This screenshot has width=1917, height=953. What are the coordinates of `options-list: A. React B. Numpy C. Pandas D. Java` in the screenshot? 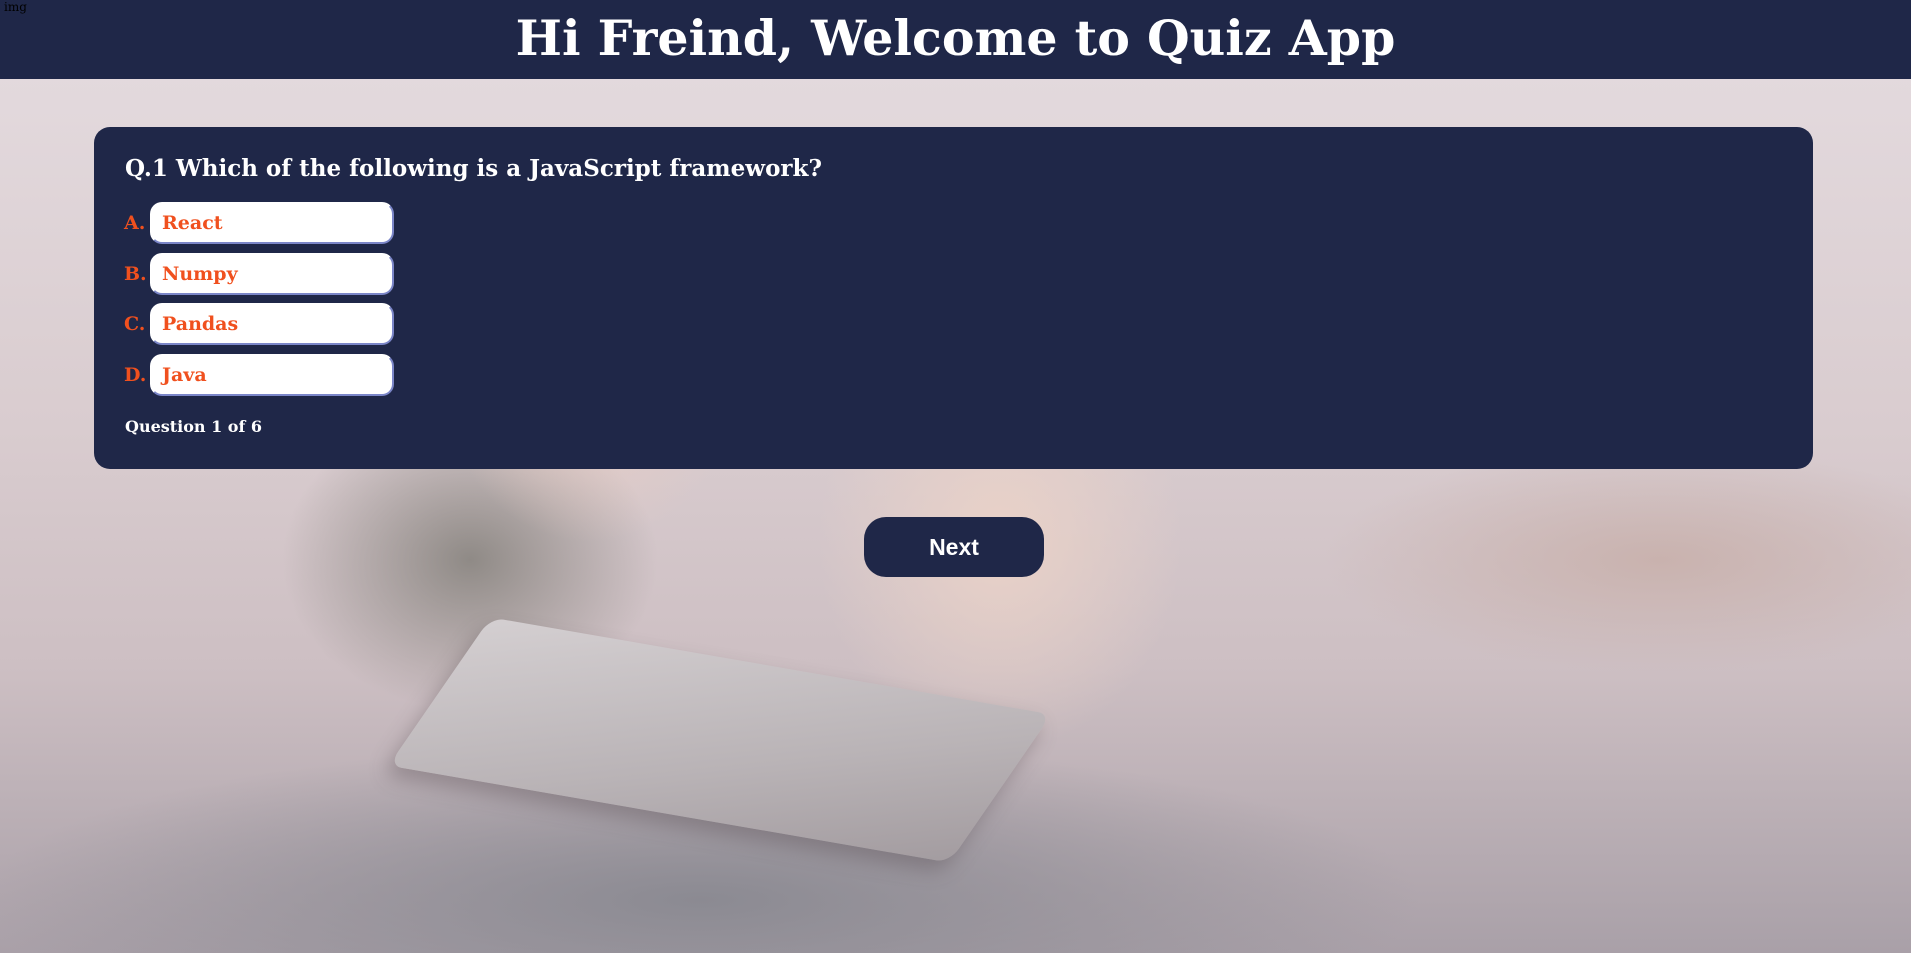 It's located at (259, 303).